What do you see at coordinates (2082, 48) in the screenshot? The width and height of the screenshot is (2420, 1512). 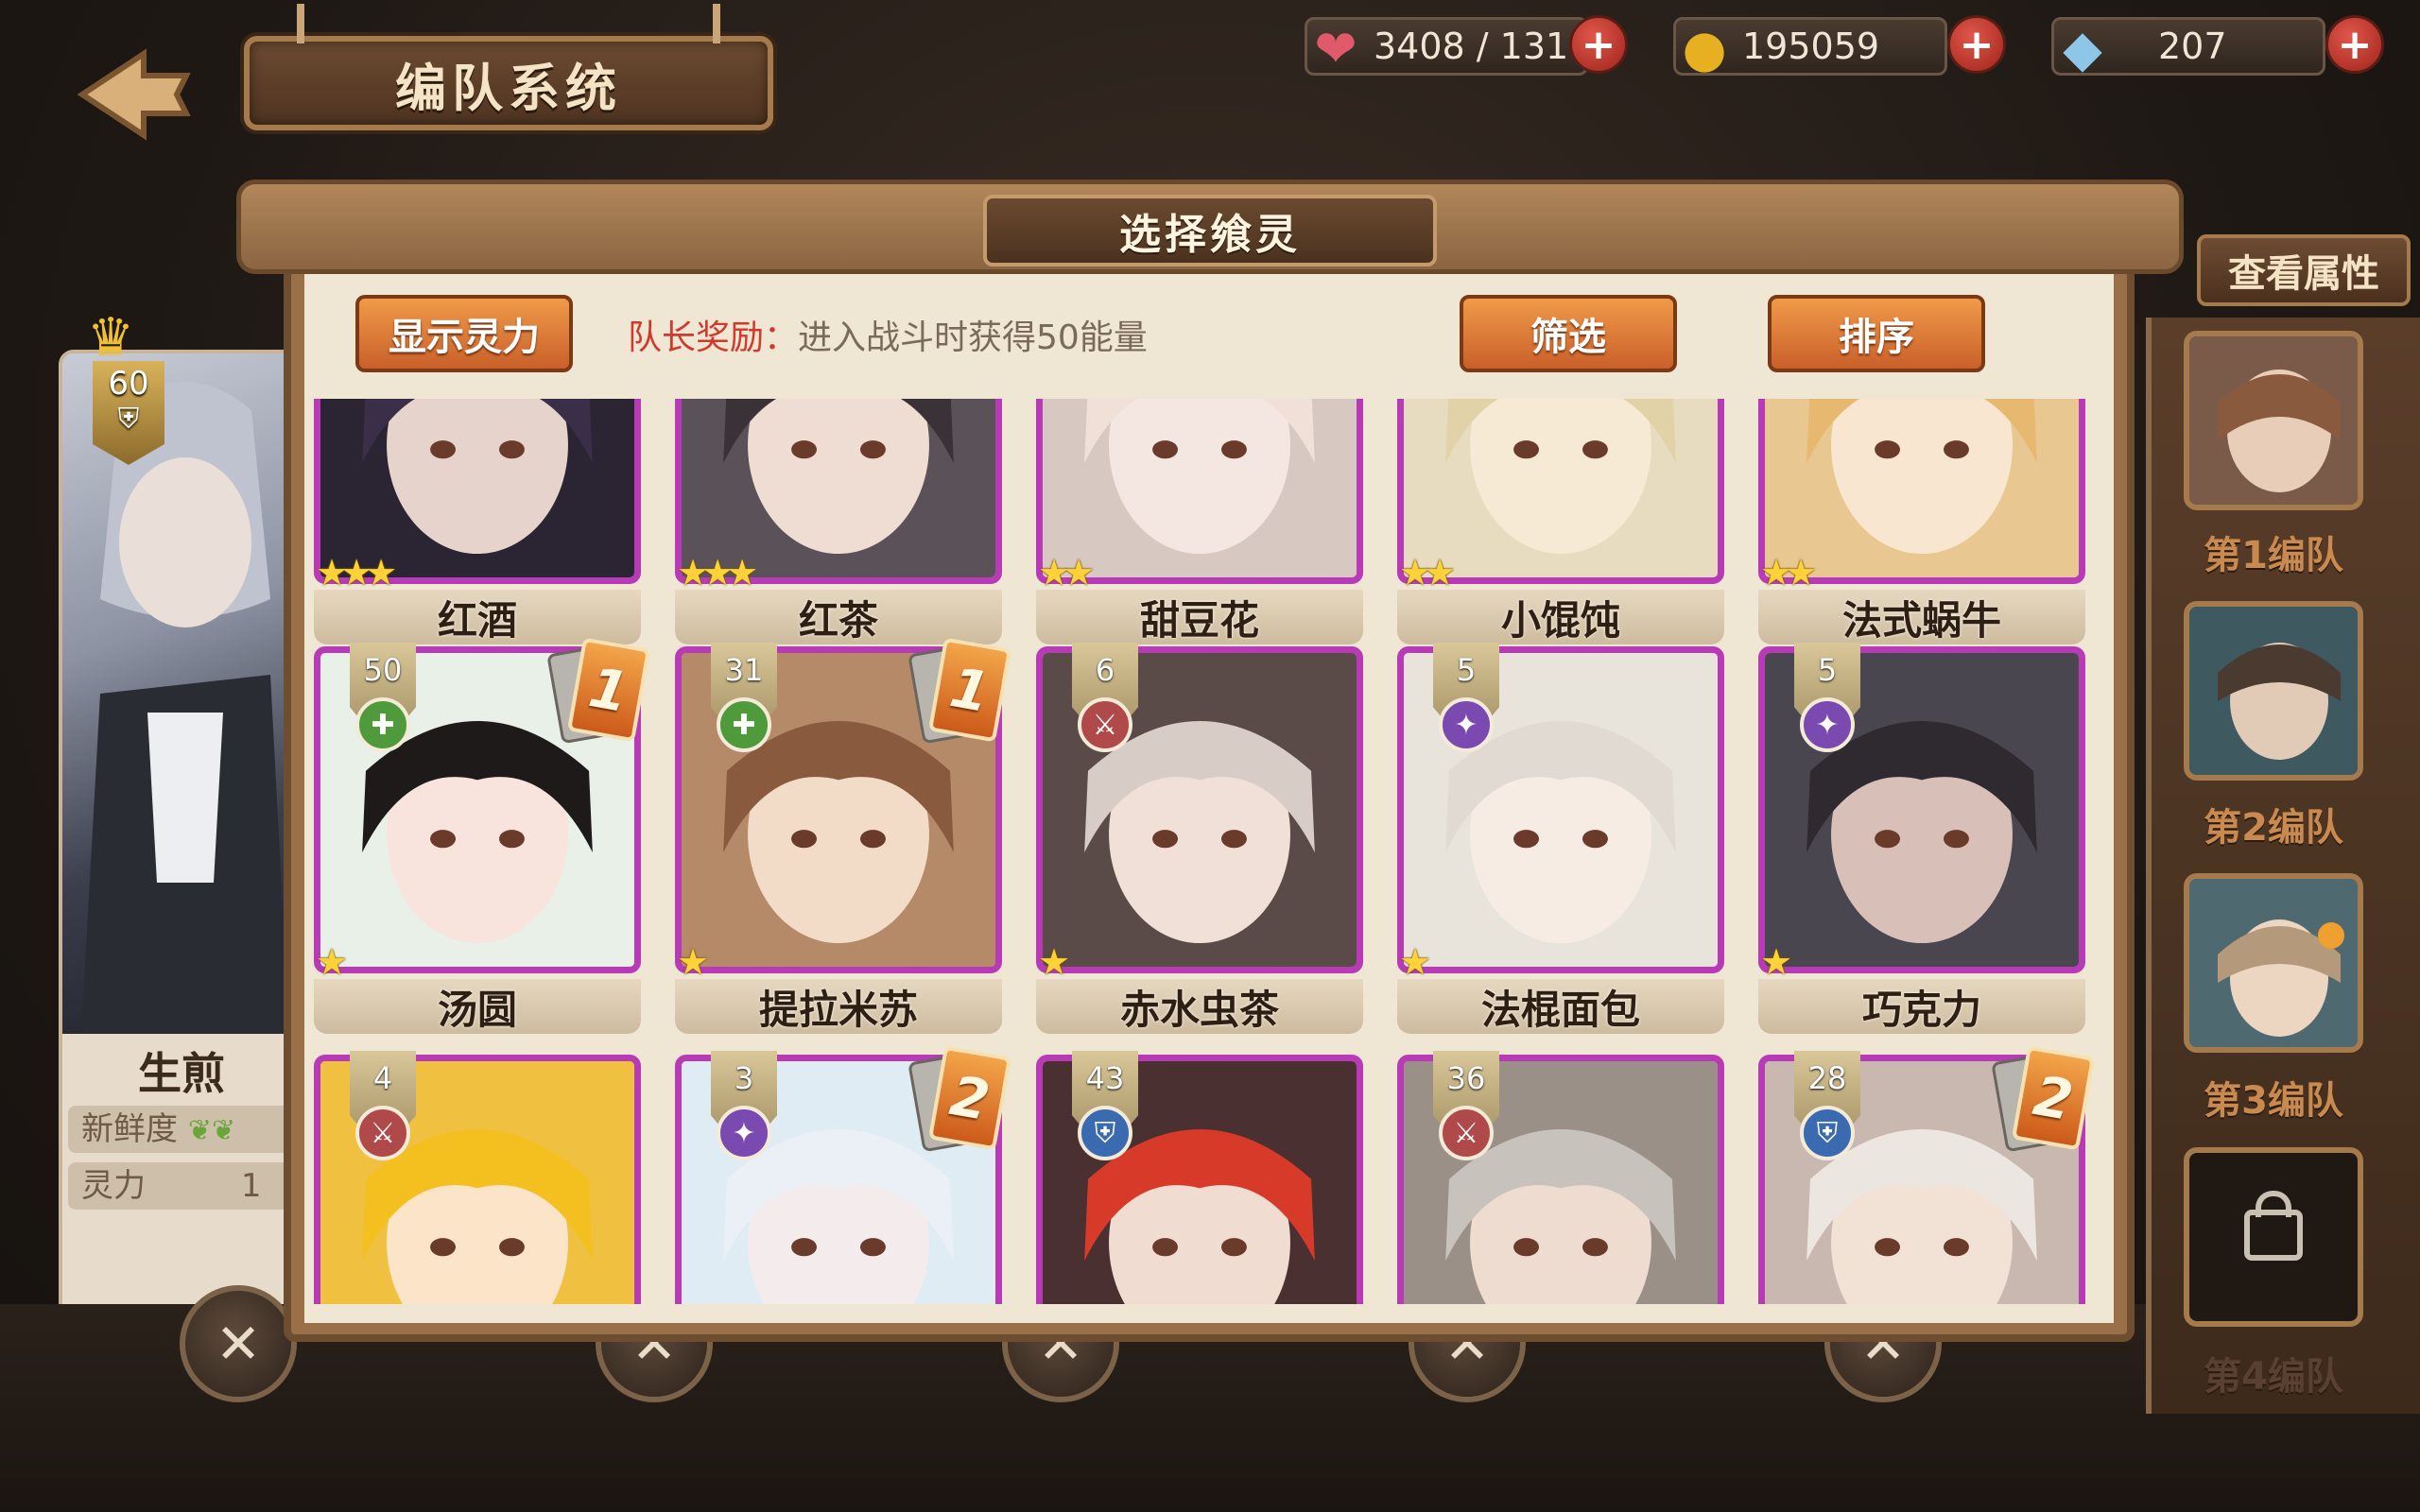 I see `crystal-icon: ◆` at bounding box center [2082, 48].